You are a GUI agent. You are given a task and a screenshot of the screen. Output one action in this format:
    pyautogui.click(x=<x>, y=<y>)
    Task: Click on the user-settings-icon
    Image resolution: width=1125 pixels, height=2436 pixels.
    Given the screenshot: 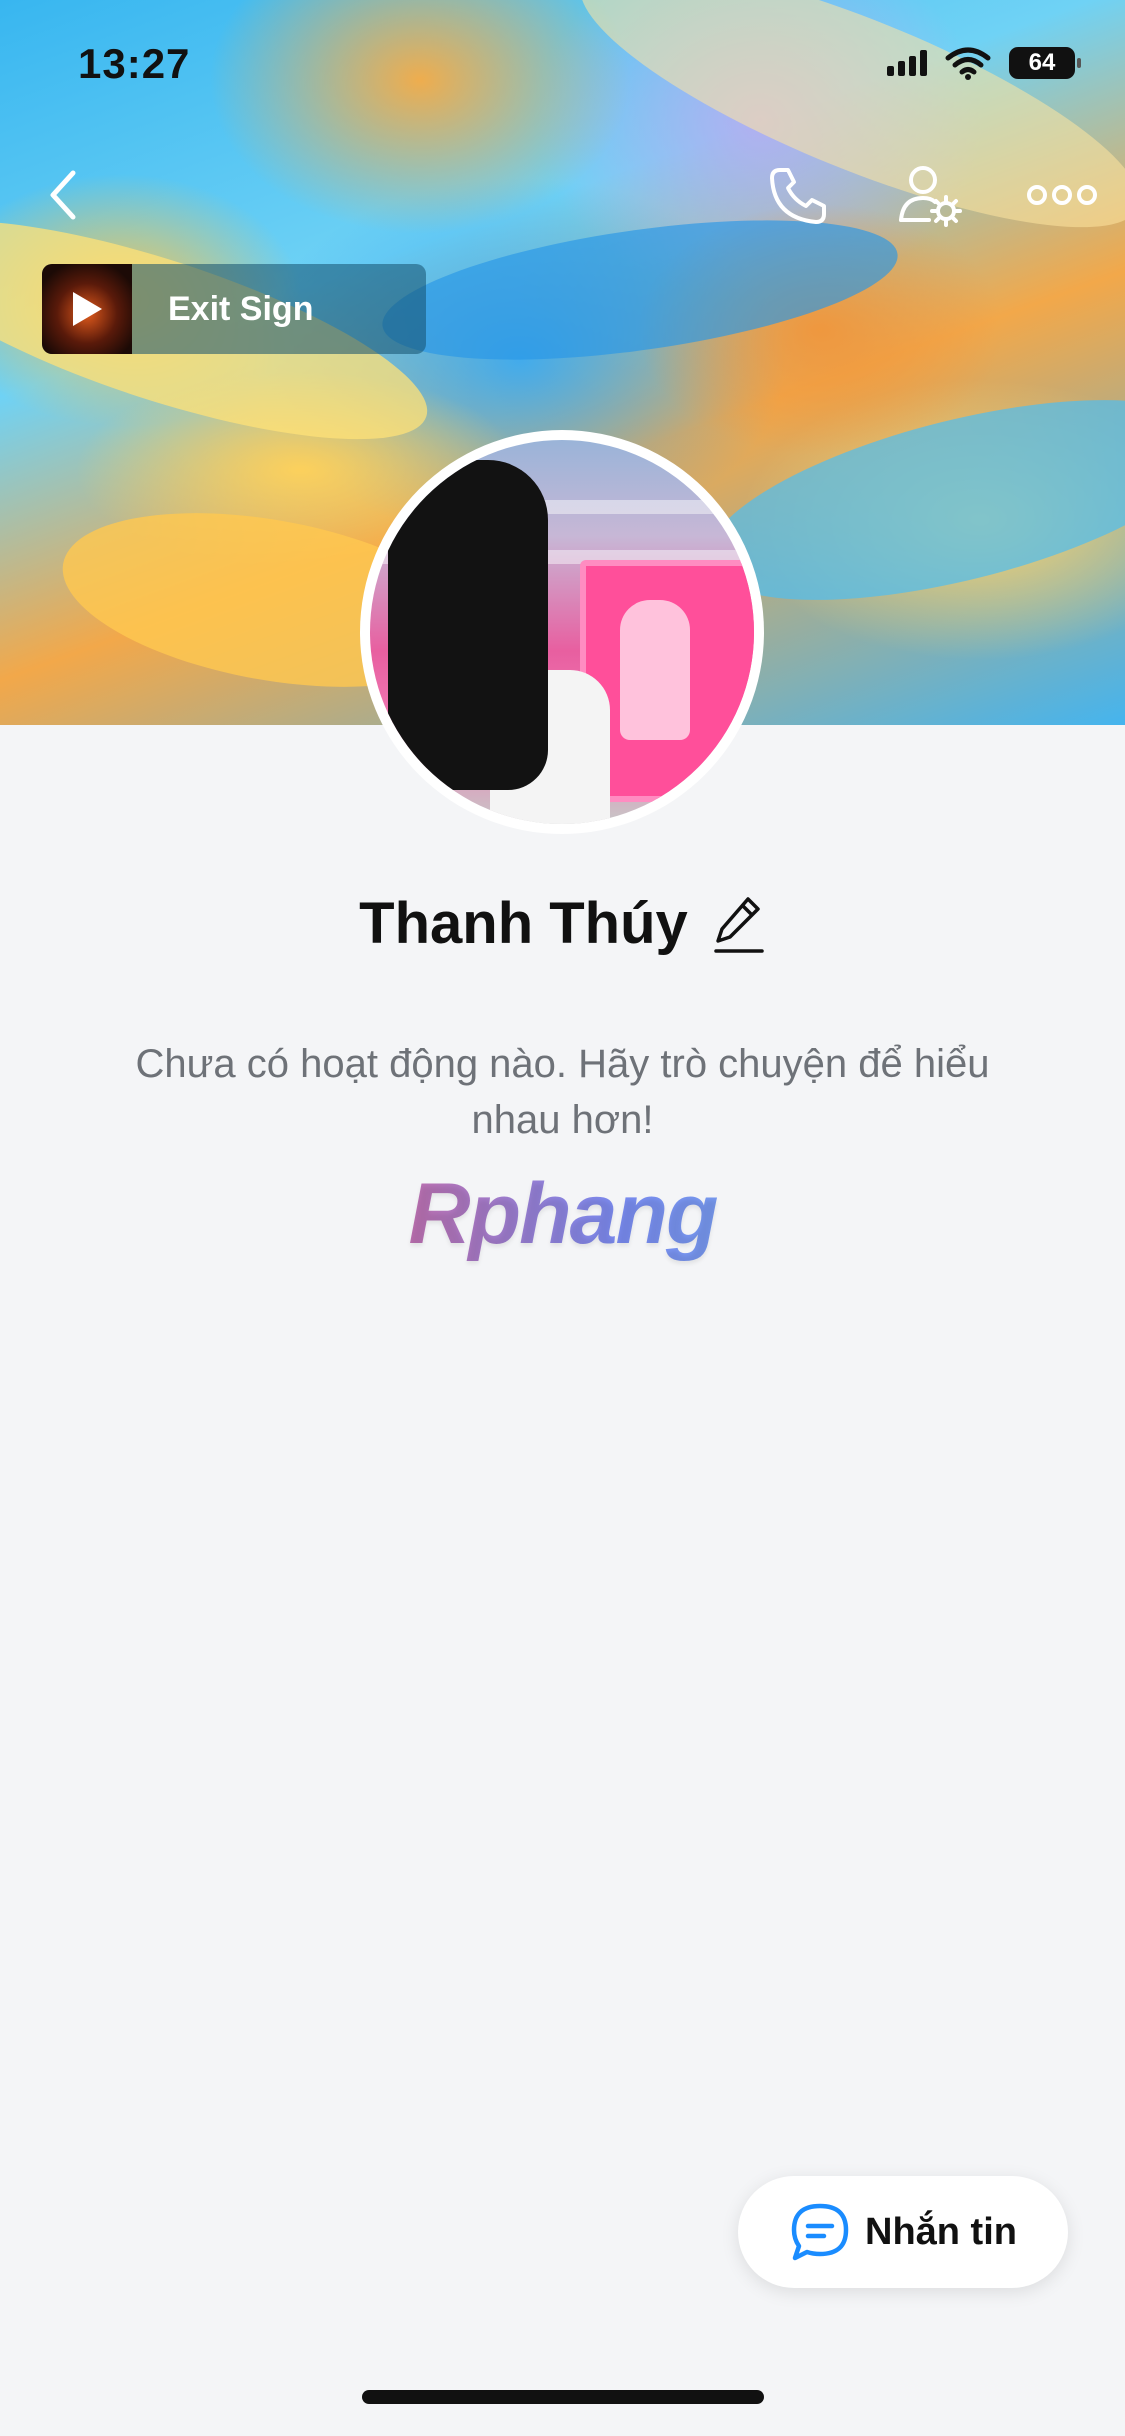 What is the action you would take?
    pyautogui.click(x=930, y=195)
    